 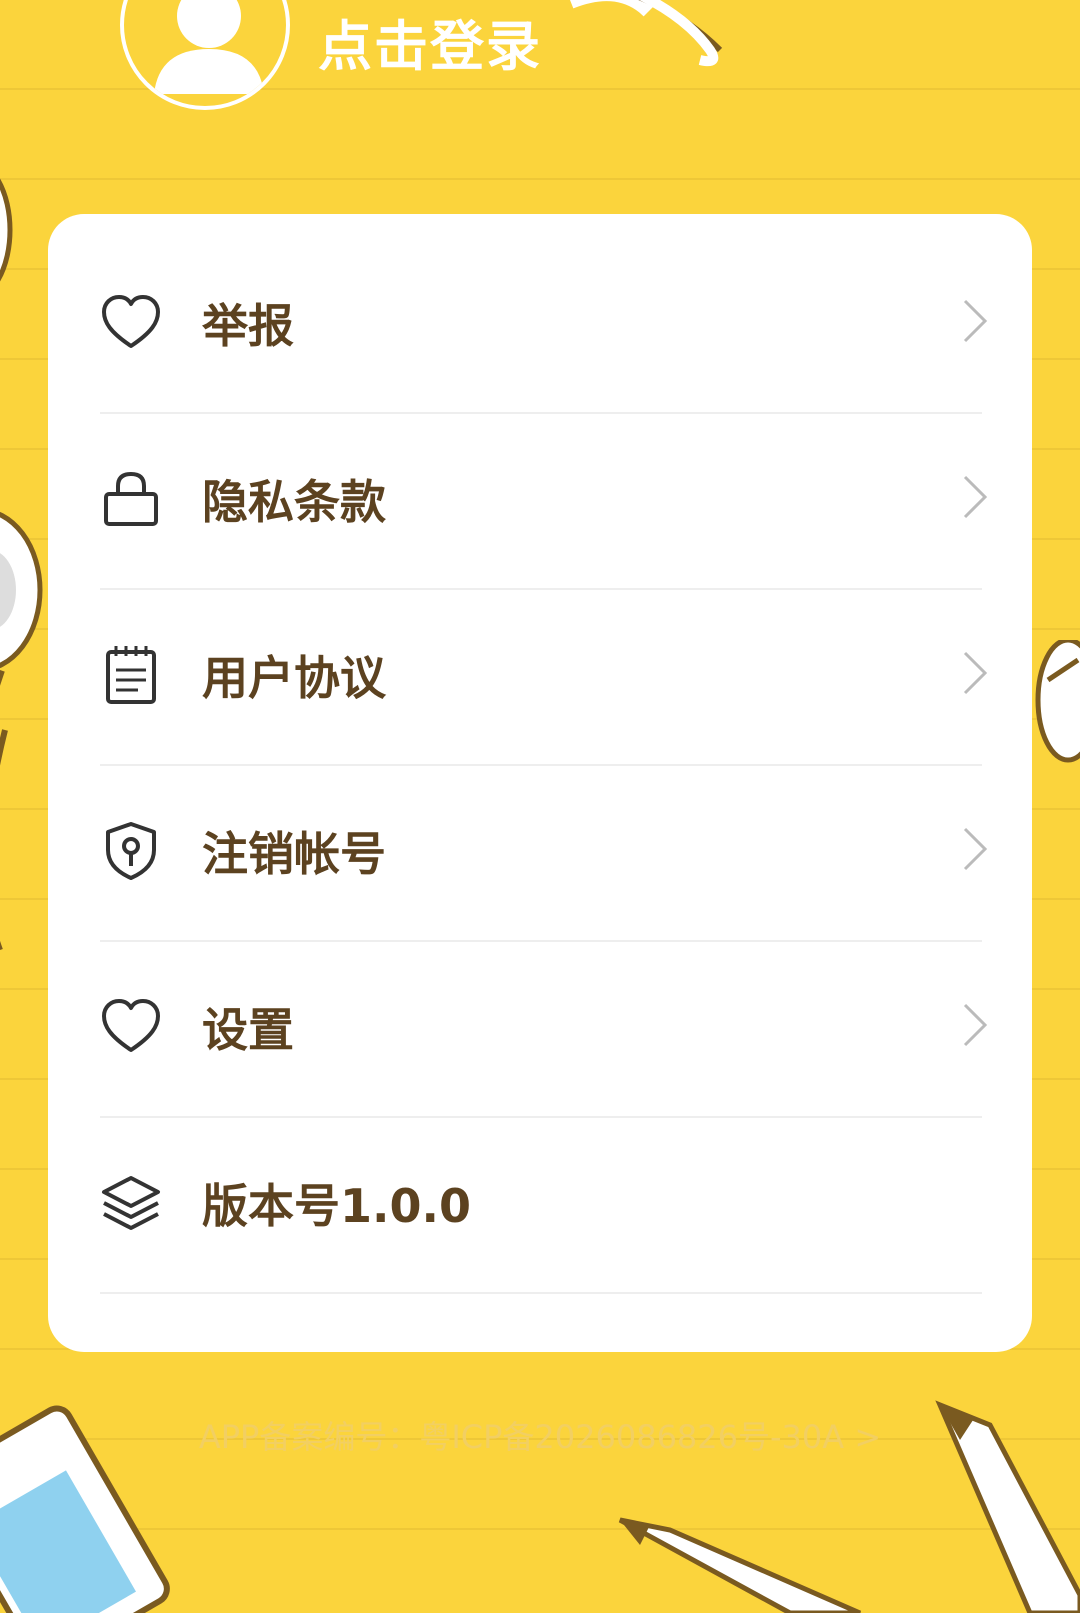 I want to click on icp-filing-link: APP备案编号：粤ICP备2026086826号-30A >, so click(x=540, y=1435).